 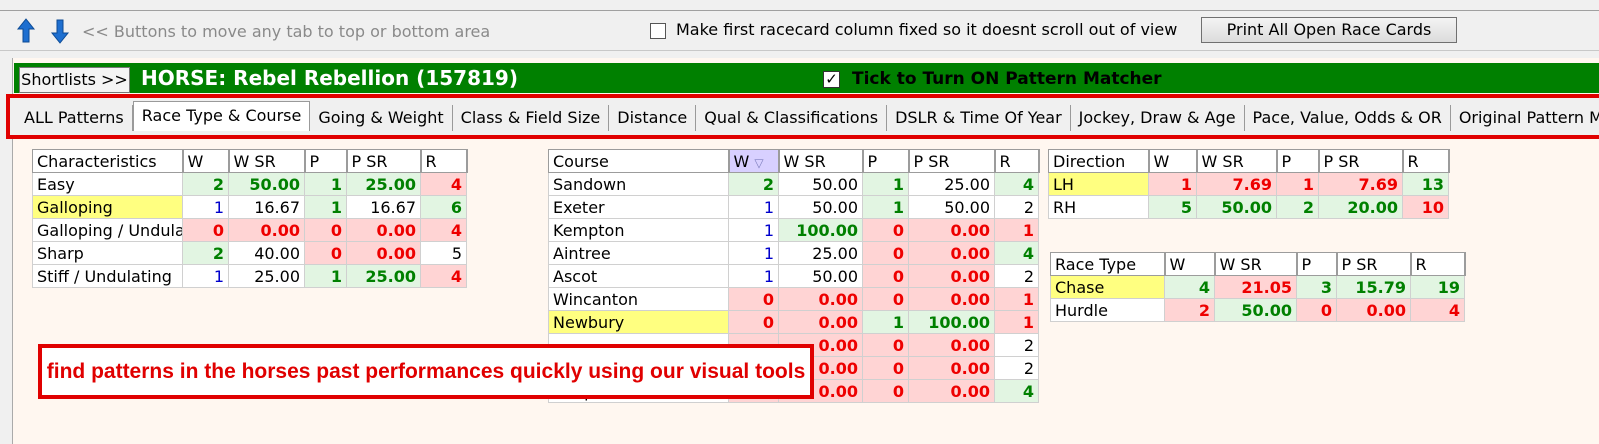 What do you see at coordinates (1437, 287) in the screenshot?
I see `cell-r: 19` at bounding box center [1437, 287].